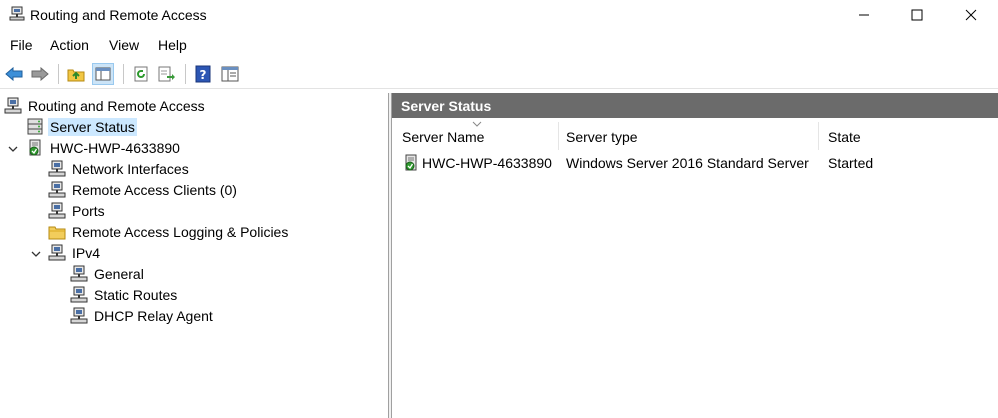  I want to click on menu-help: Help, so click(172, 45).